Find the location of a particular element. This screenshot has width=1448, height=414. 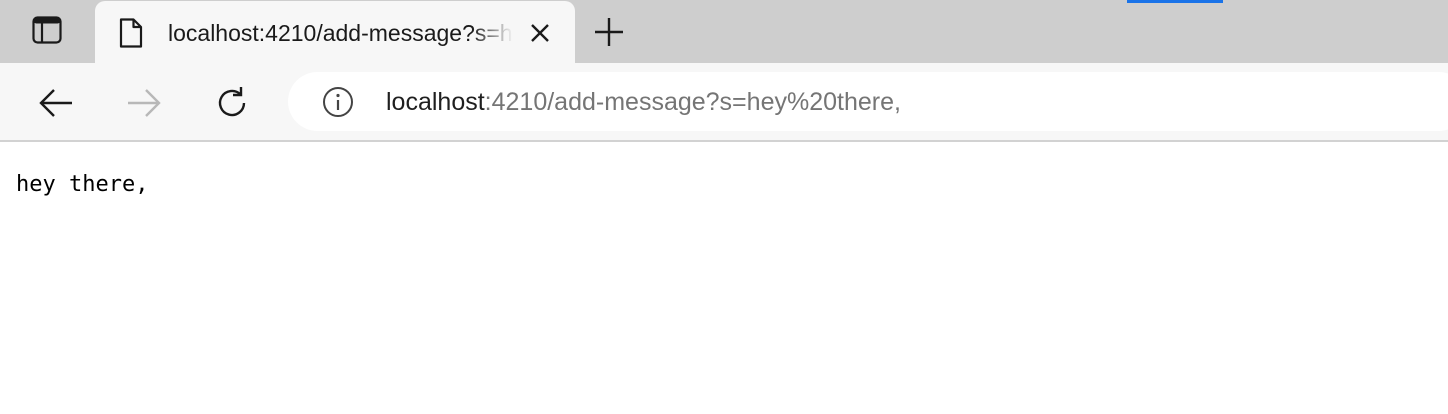

tab-actions-icon is located at coordinates (47, 32).